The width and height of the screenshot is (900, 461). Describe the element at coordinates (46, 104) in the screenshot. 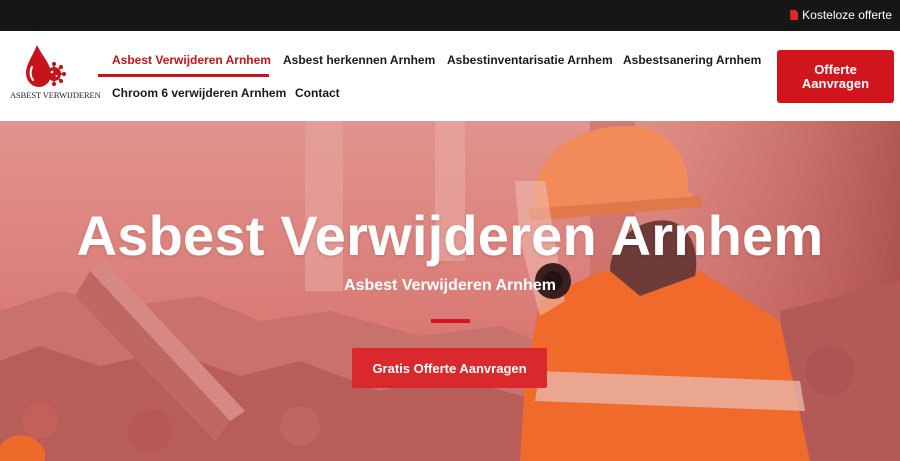

I see `logo-subline` at that location.